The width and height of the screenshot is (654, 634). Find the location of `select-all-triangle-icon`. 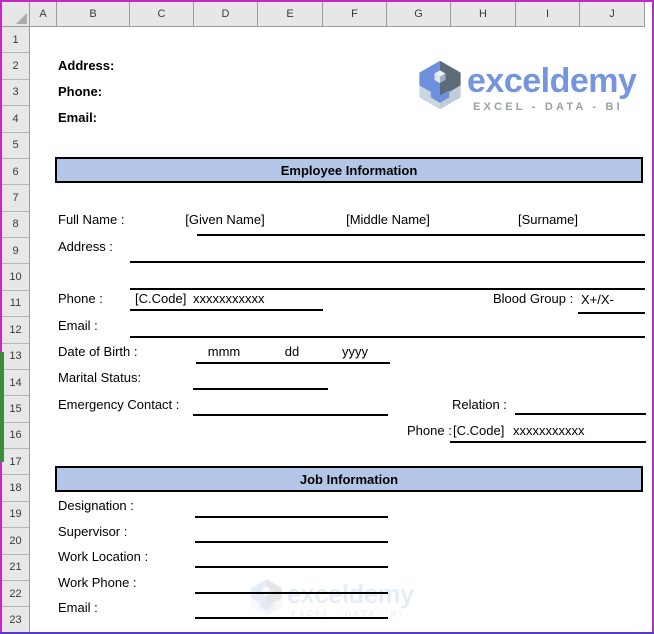

select-all-triangle-icon is located at coordinates (21, 18).